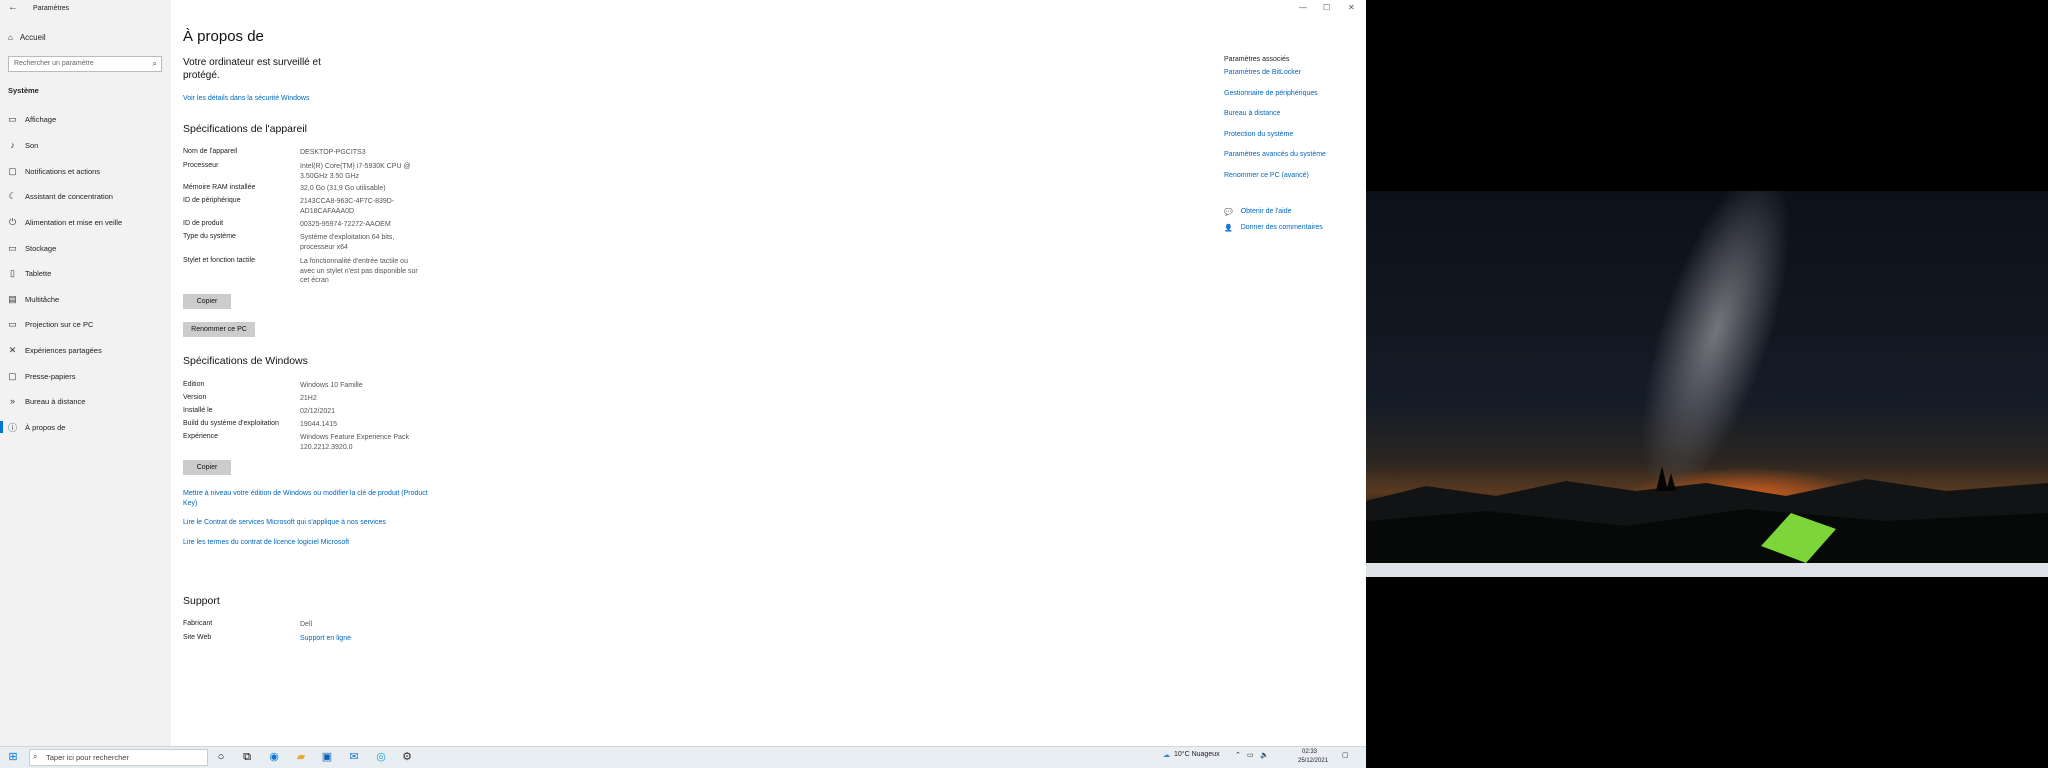 The width and height of the screenshot is (2048, 768). What do you see at coordinates (1281, 227) in the screenshot?
I see `feedback-label: Donner des commentaires` at bounding box center [1281, 227].